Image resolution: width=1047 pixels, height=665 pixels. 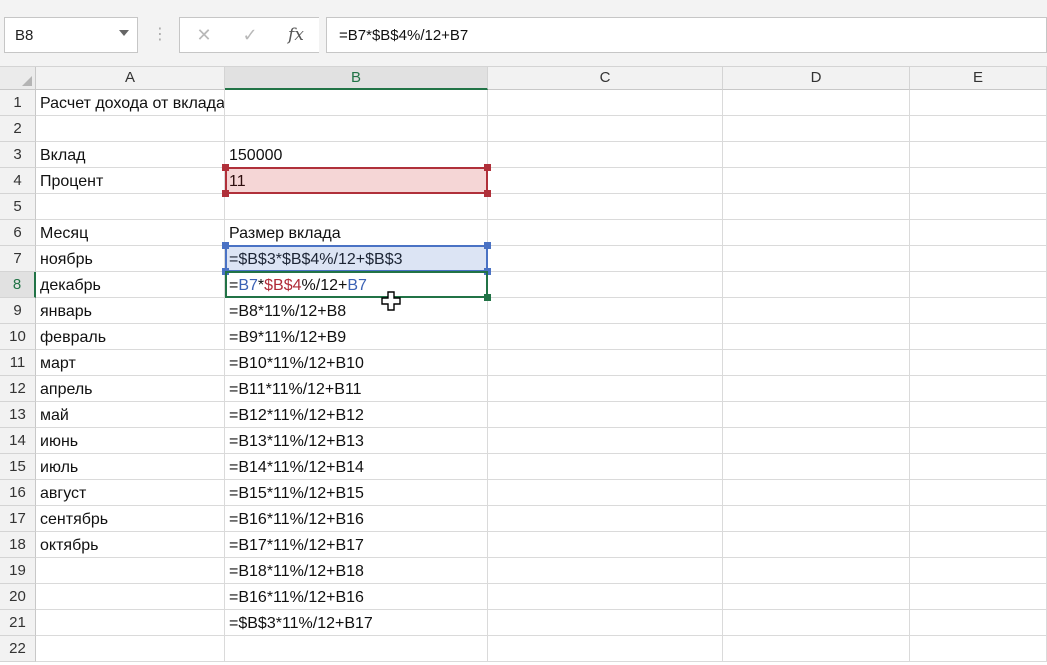 I want to click on cell-b10: =B9*11%/12+B9, so click(x=356, y=337).